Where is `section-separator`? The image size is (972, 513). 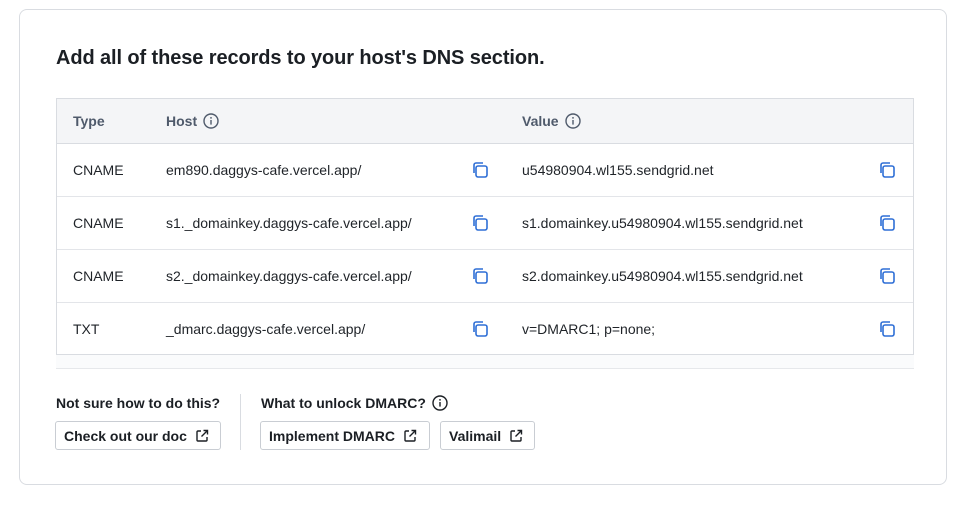 section-separator is located at coordinates (240, 422).